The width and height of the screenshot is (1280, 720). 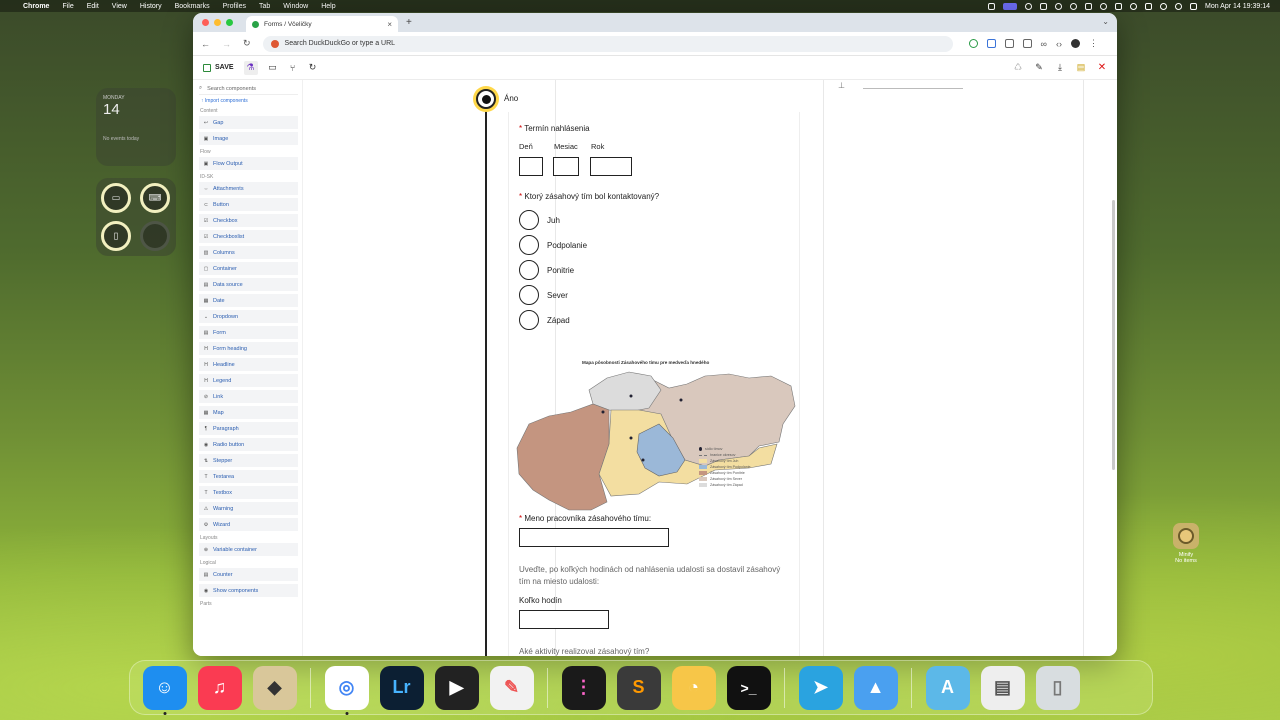 What do you see at coordinates (293, 68) in the screenshot?
I see `branch-icon: ⑂` at bounding box center [293, 68].